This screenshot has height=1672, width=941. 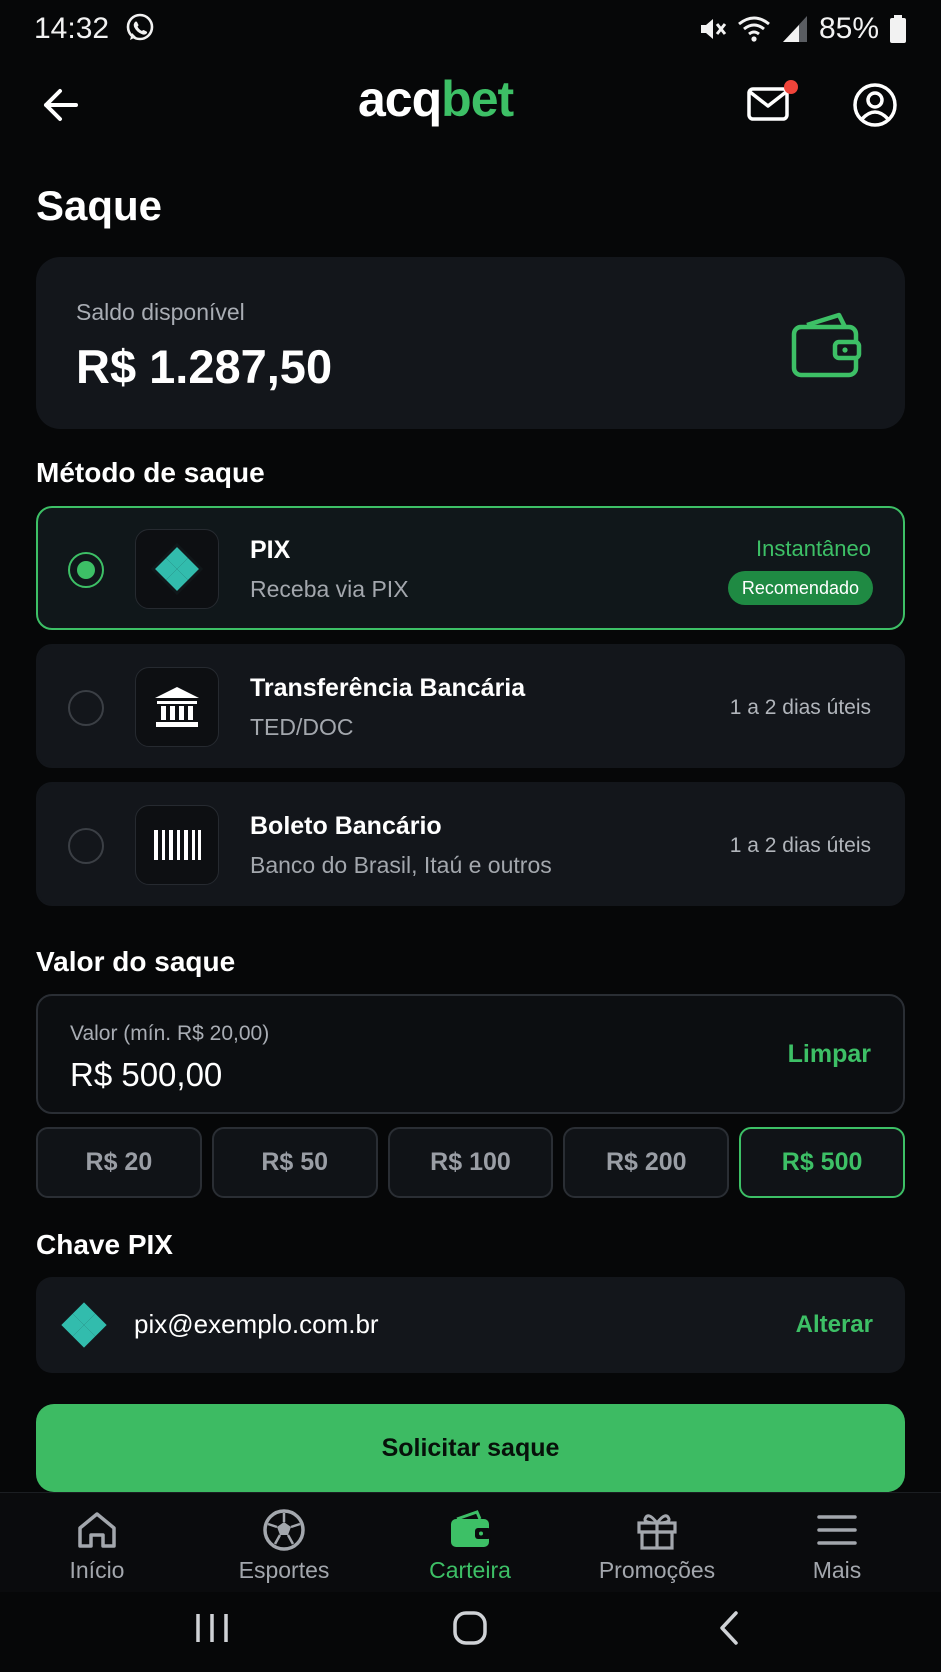 What do you see at coordinates (136, 961) in the screenshot?
I see `amount-heading: Valor do saque` at bounding box center [136, 961].